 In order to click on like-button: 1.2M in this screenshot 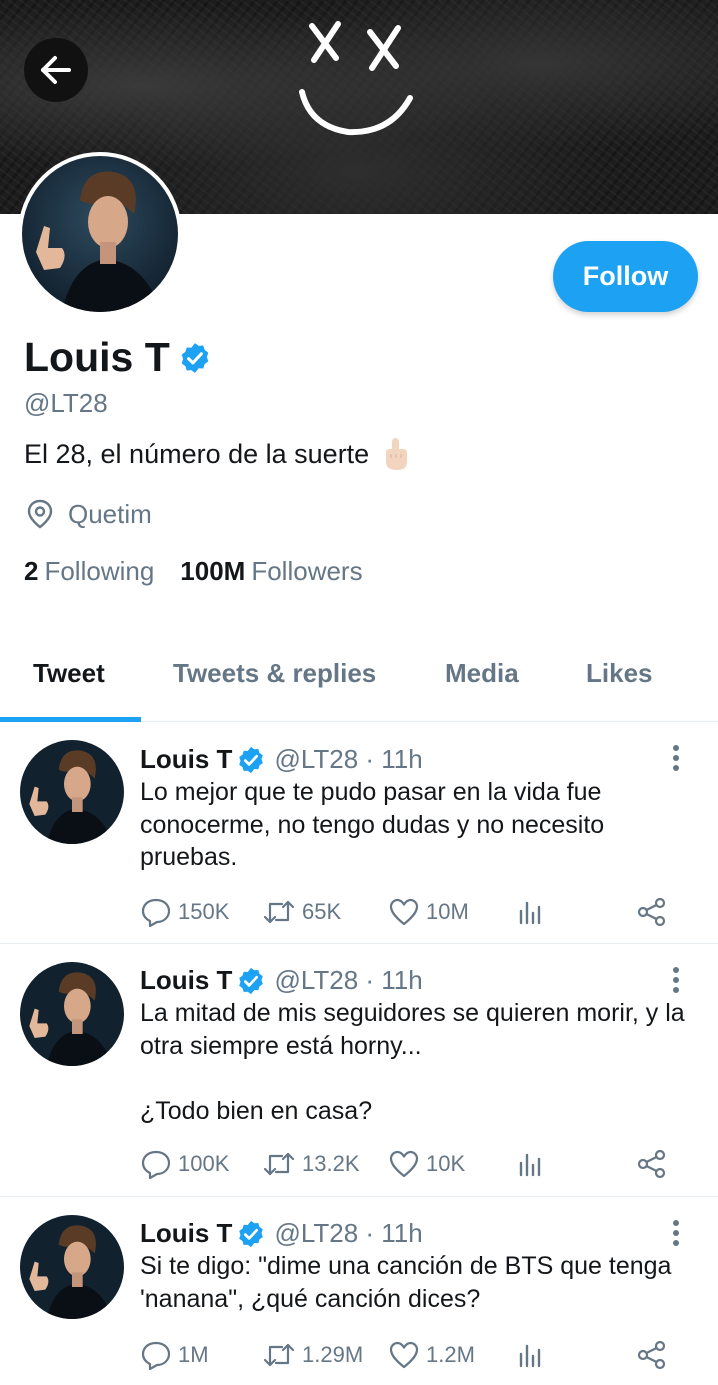, I will do `click(431, 1355)`.